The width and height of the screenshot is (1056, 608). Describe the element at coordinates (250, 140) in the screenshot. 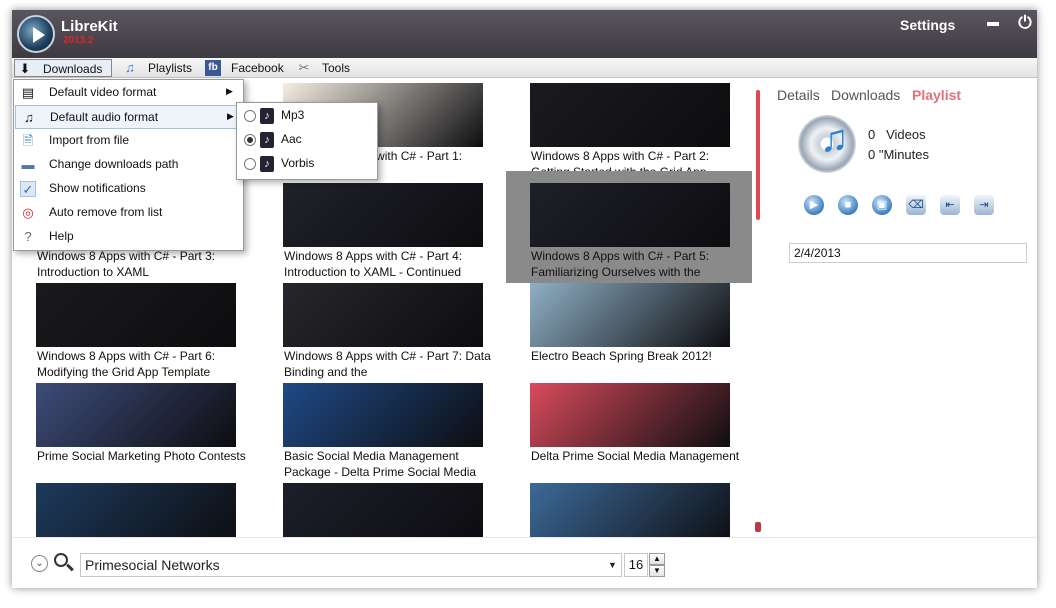

I see `radio-aac` at that location.